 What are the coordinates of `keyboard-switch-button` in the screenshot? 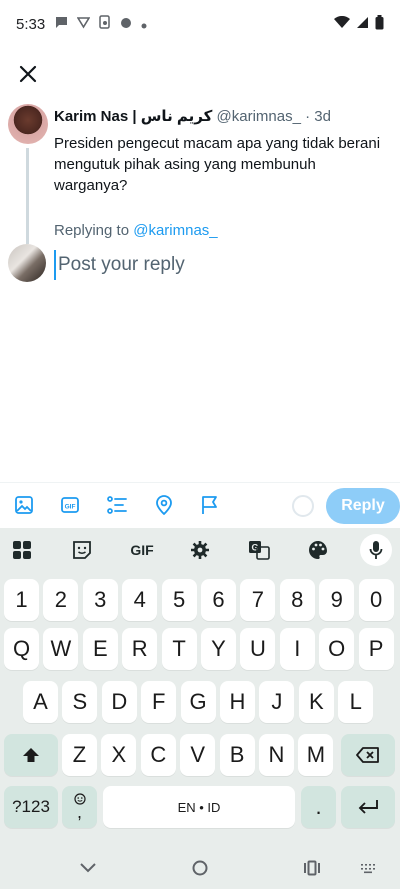 It's located at (368, 868).